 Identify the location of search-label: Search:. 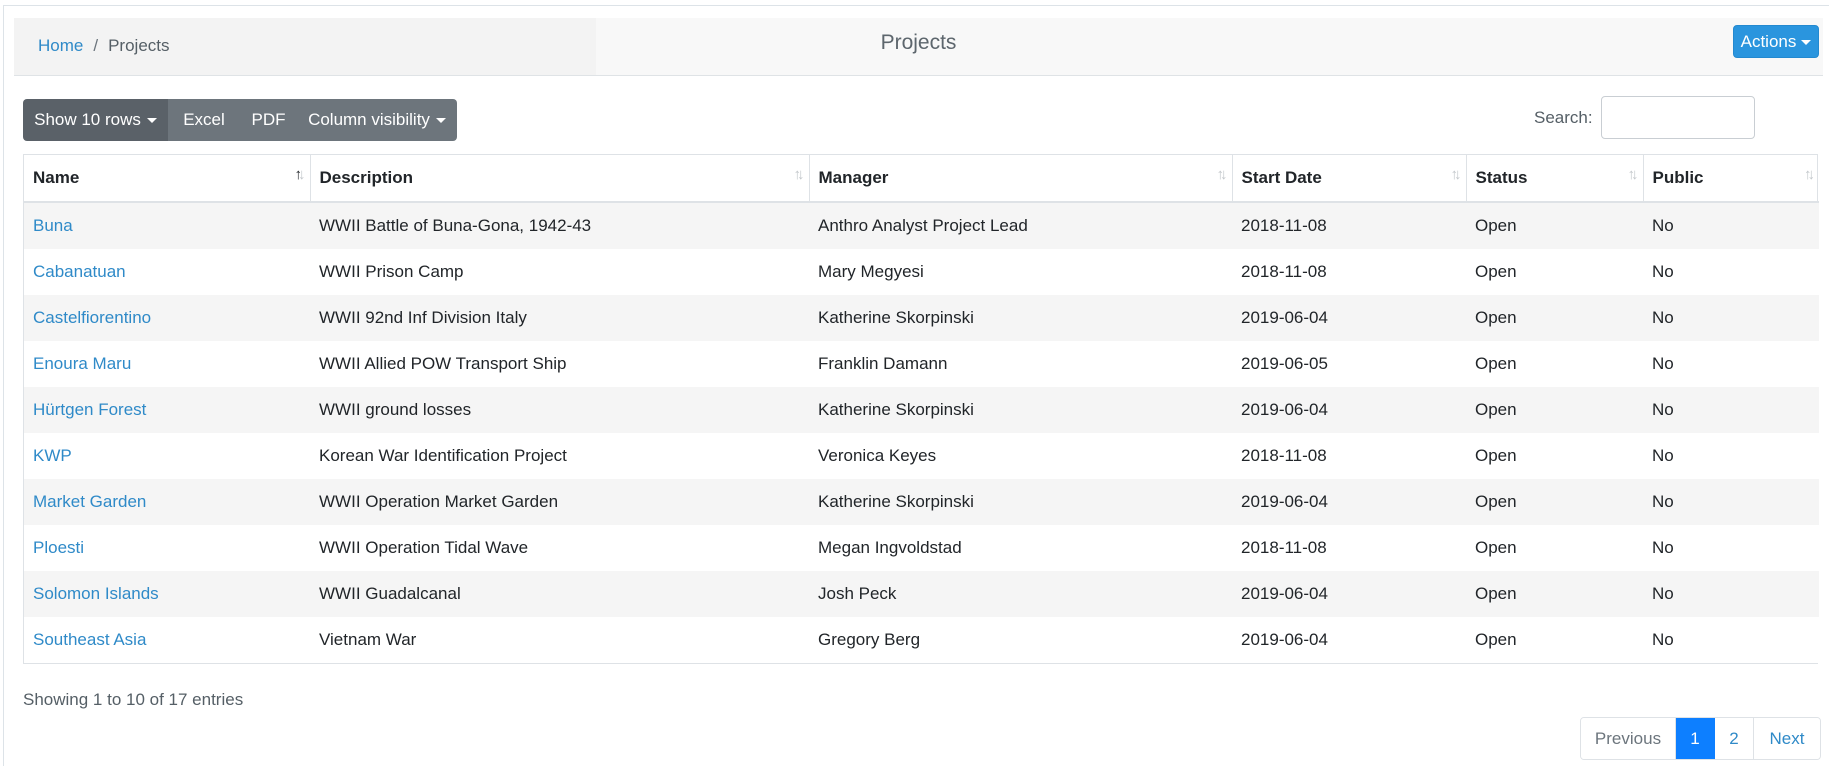
(1563, 117).